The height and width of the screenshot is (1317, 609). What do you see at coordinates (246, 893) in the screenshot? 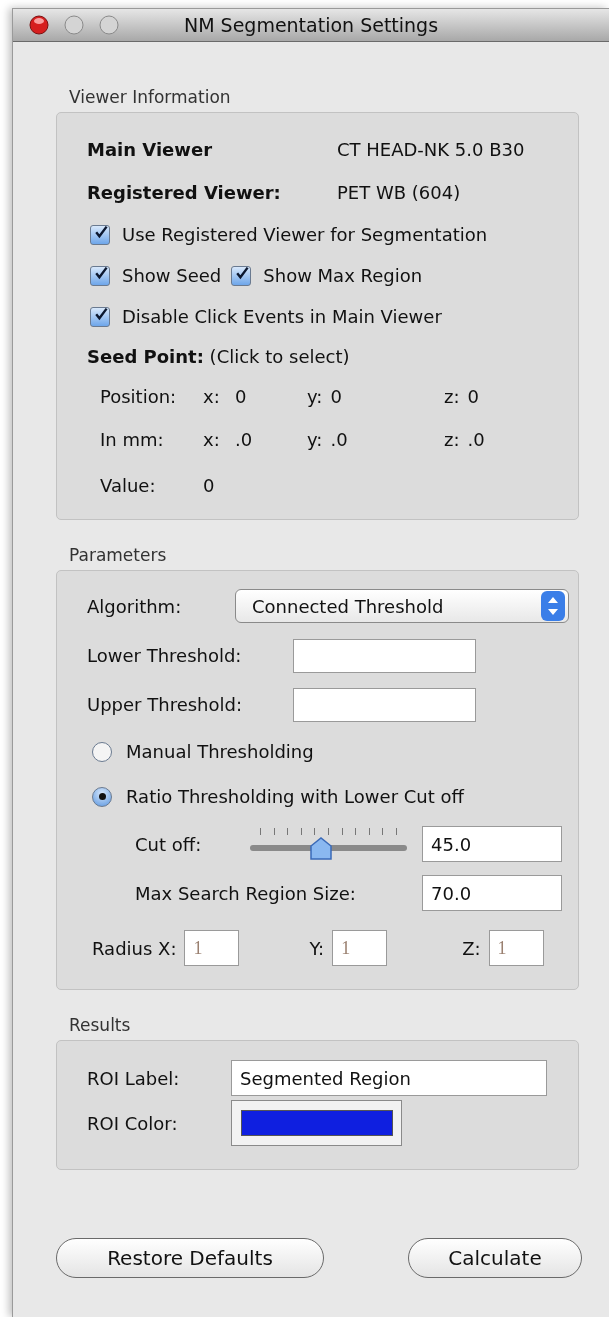
I see `field-label: Max Search Region Size:` at bounding box center [246, 893].